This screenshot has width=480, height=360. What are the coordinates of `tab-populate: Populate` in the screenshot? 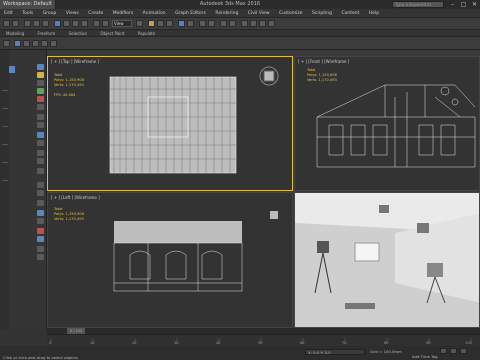 It's located at (146, 33).